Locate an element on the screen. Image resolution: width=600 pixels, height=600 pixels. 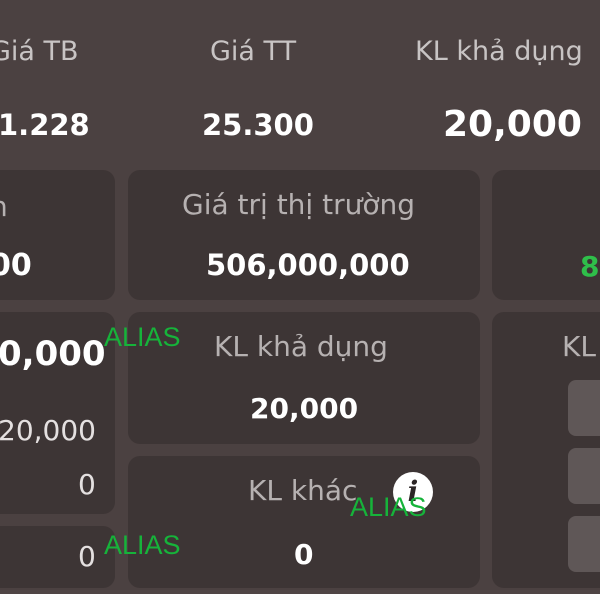
profit-loss-value: 8 is located at coordinates (590, 266).